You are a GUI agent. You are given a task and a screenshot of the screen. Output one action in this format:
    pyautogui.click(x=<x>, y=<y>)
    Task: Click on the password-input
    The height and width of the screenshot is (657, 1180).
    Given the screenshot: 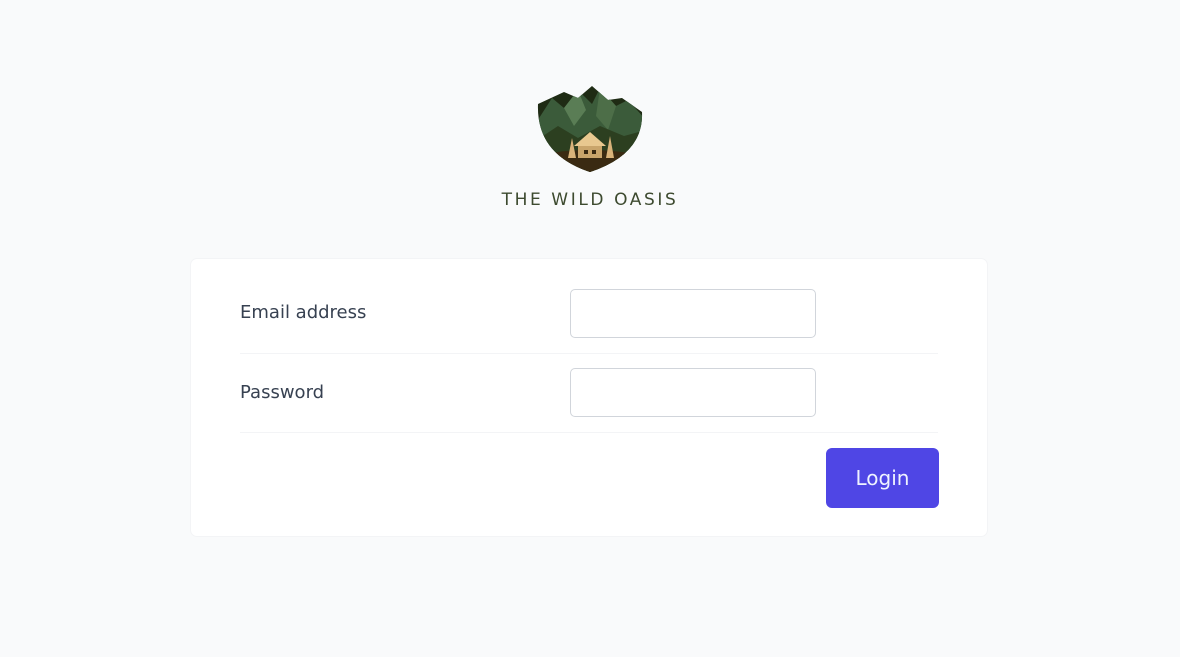 What is the action you would take?
    pyautogui.click(x=693, y=392)
    